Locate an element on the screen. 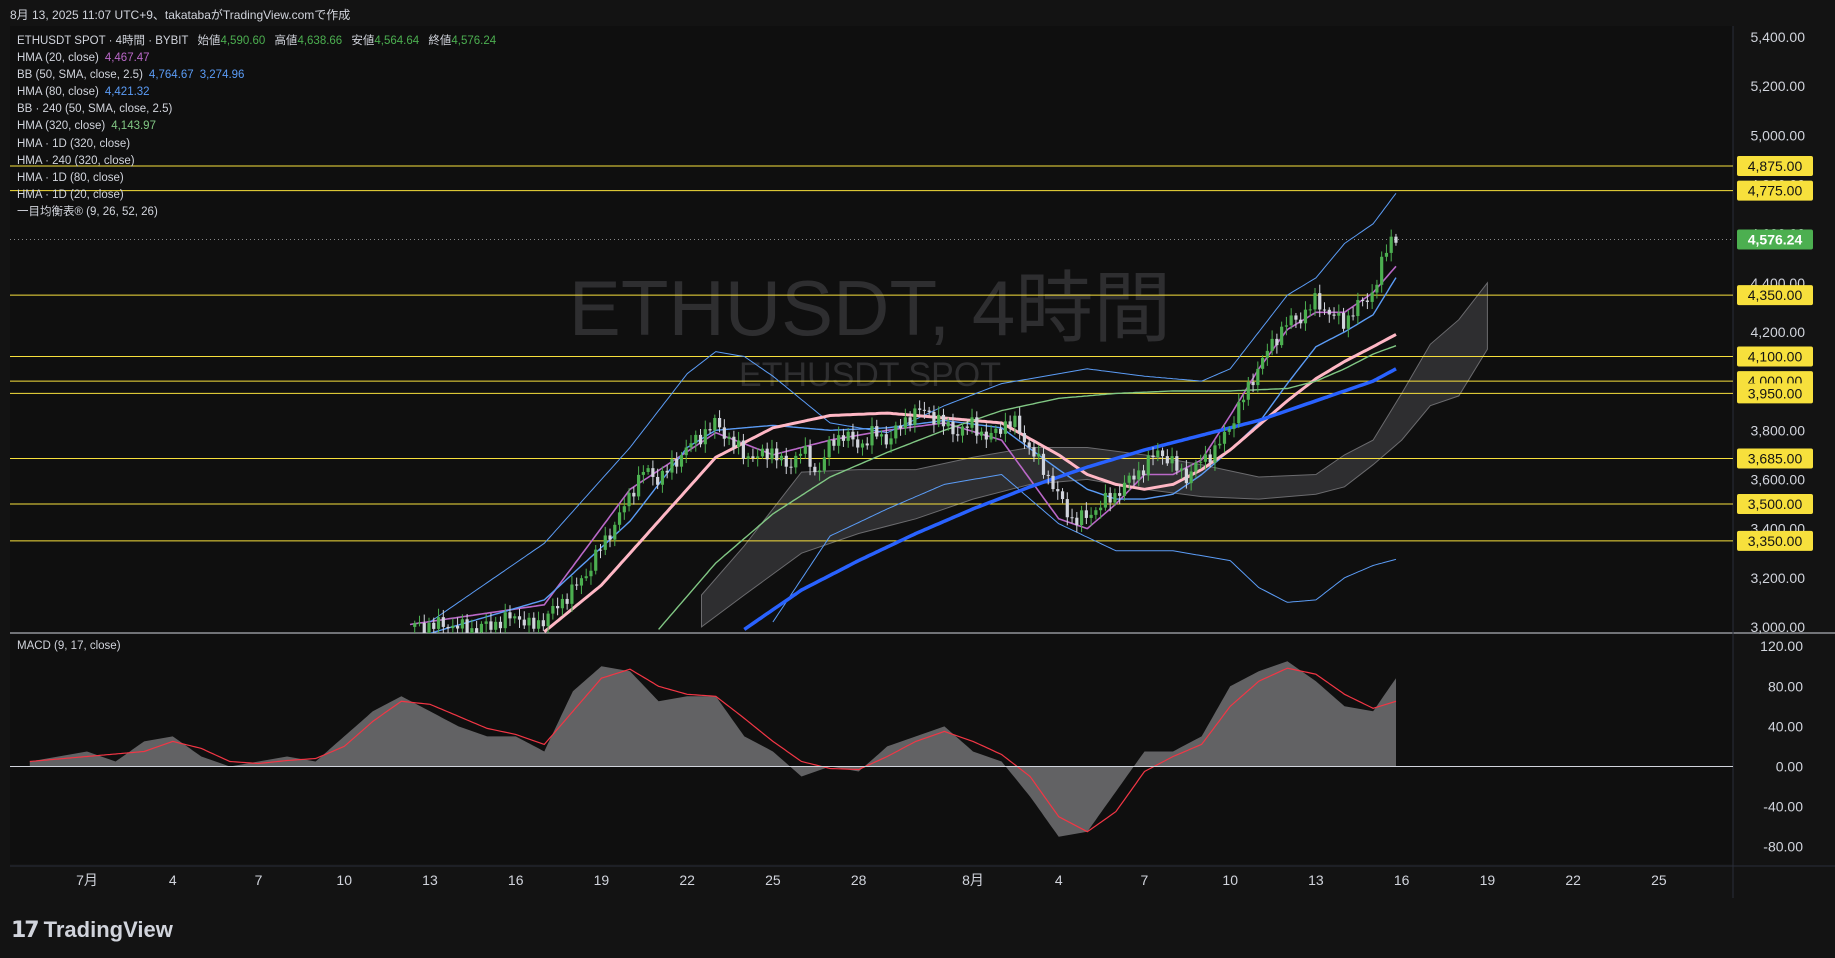 Image resolution: width=1835 pixels, height=958 pixels. time-tick-label: 8月 is located at coordinates (973, 880).